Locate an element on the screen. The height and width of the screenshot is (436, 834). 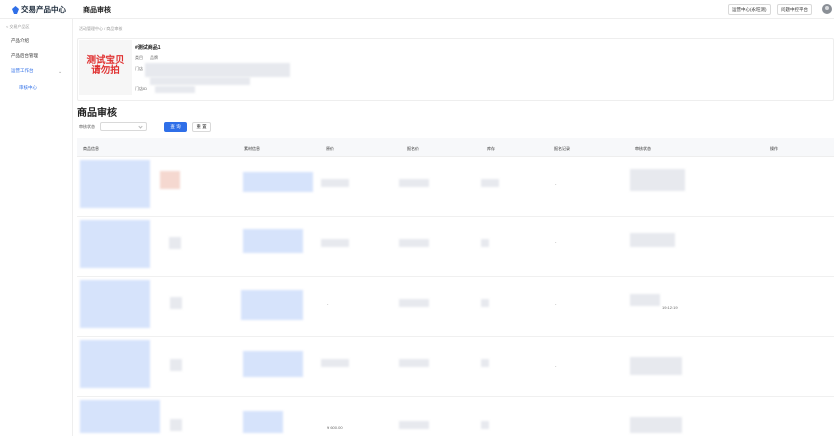
col-material: 素材信息 is located at coordinates (252, 148).